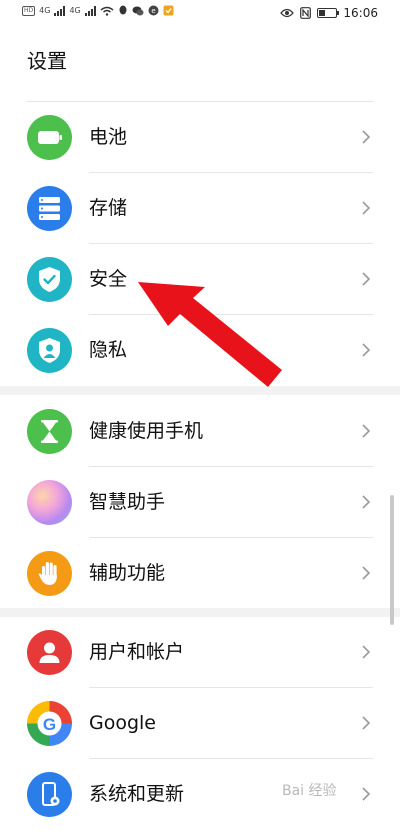 Image resolution: width=400 pixels, height=831 pixels. What do you see at coordinates (309, 791) in the screenshot?
I see `watermark: Bai 经验` at bounding box center [309, 791].